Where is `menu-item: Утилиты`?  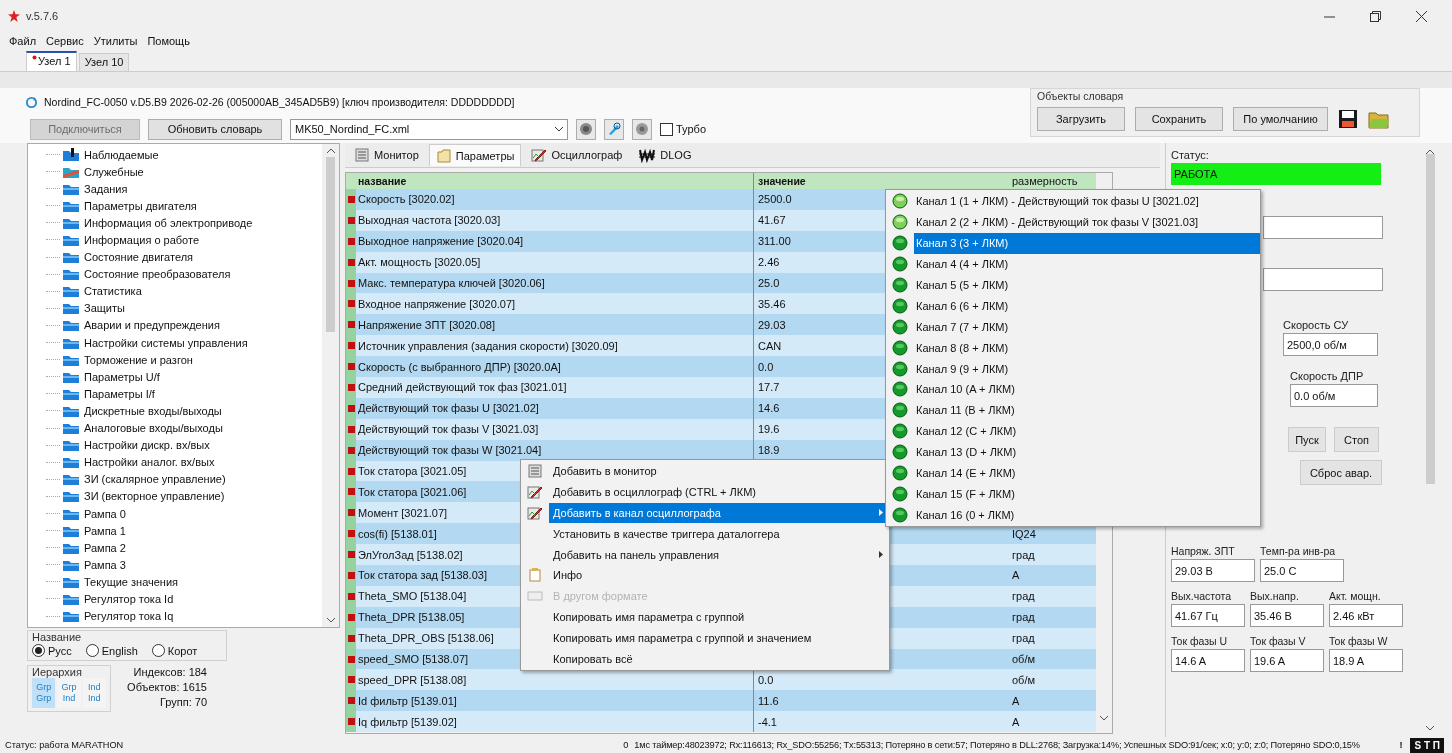
menu-item: Утилиты is located at coordinates (115, 41).